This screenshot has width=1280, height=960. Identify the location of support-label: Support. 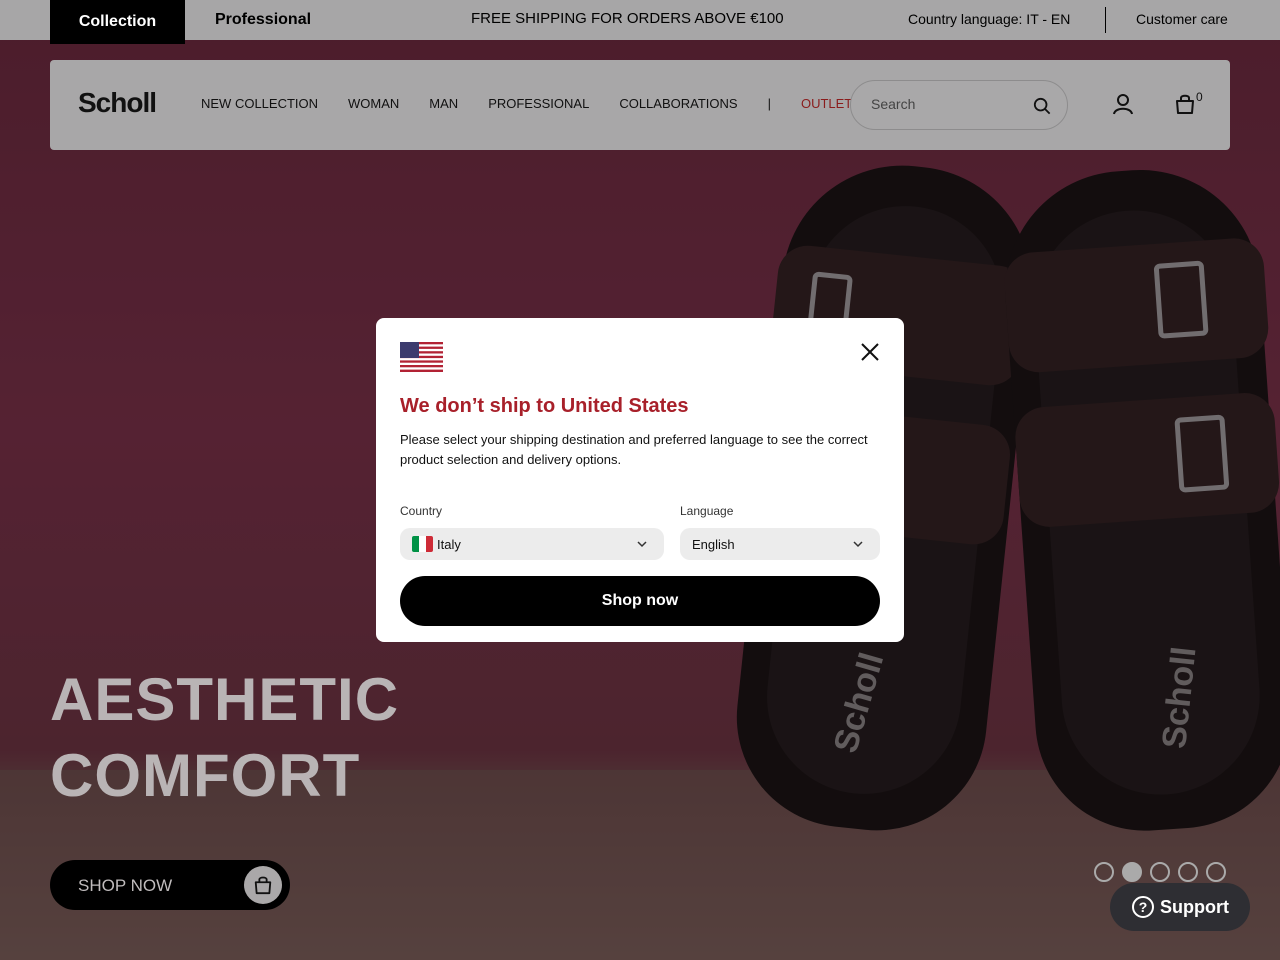
(1194, 907).